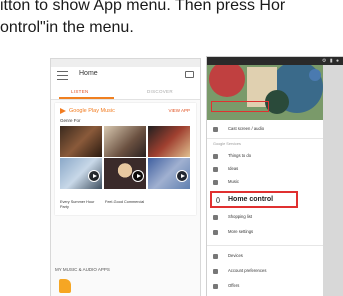 This screenshot has height=296, width=343. I want to click on section-title: MY MUSIC & AUDIO APPS, so click(82, 269).